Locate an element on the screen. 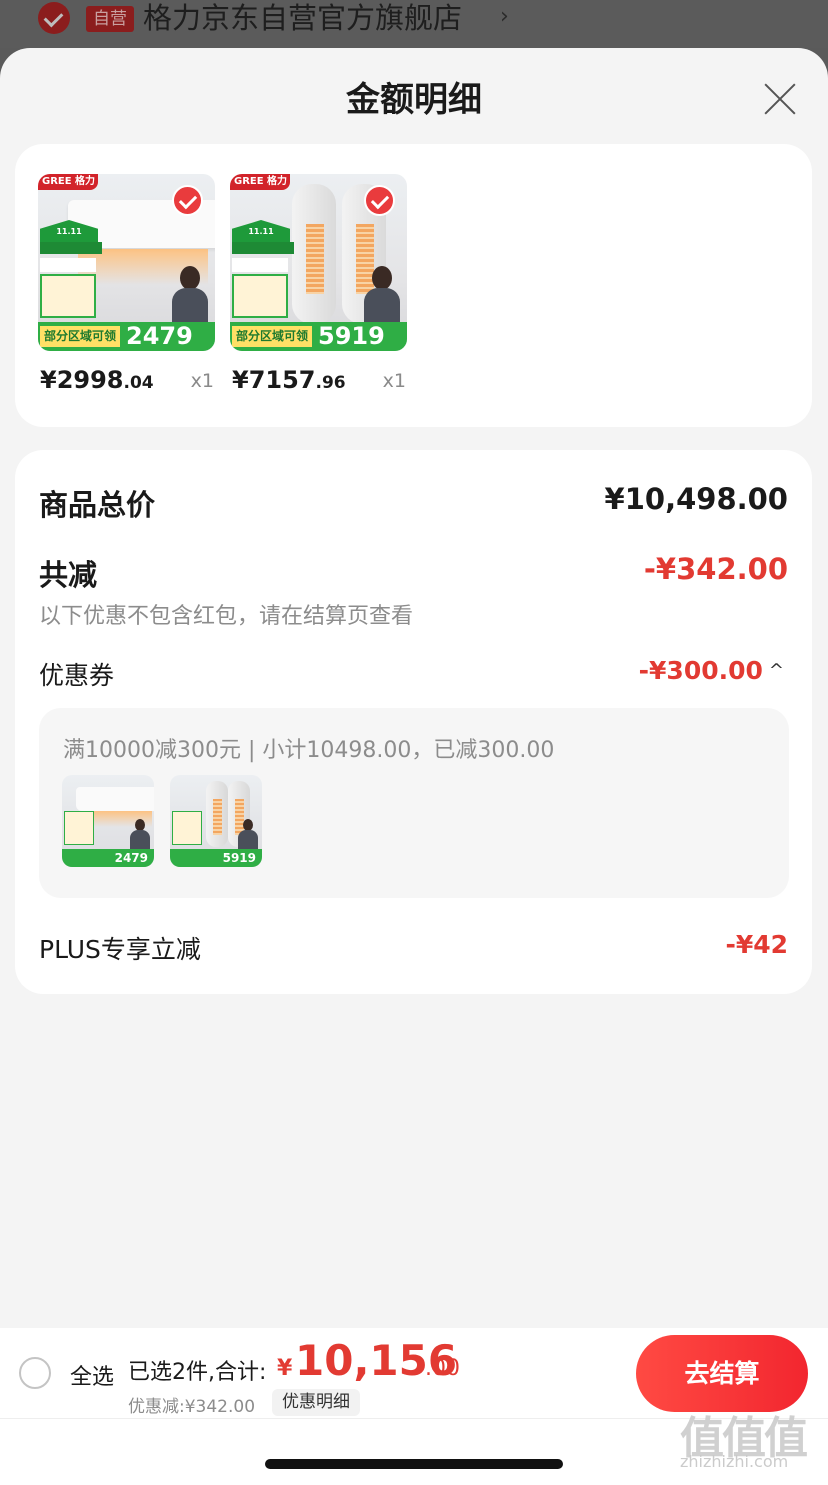 This screenshot has height=1485, width=828. total-reduction-value: -¥342.00 is located at coordinates (715, 569).